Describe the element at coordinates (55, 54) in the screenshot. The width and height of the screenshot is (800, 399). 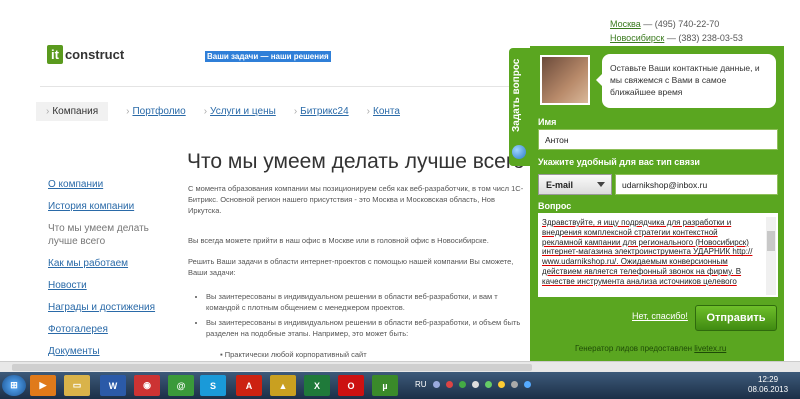
I see `logo-it: it` at that location.